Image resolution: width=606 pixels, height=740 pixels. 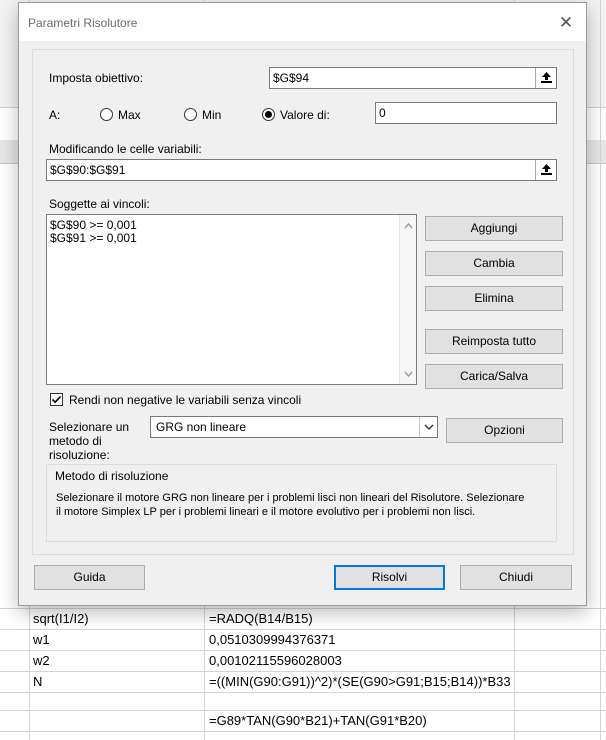 I want to click on select-method-label: metodo di, so click(x=75, y=441).